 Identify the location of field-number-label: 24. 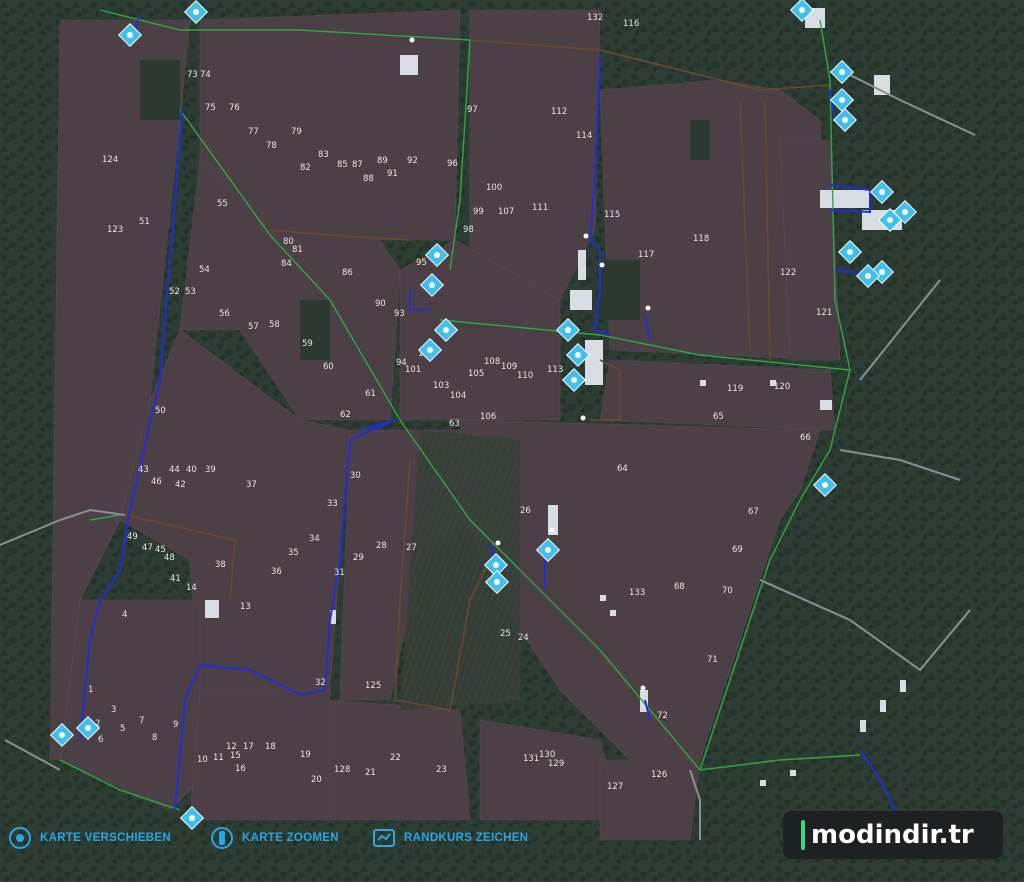
(523, 638).